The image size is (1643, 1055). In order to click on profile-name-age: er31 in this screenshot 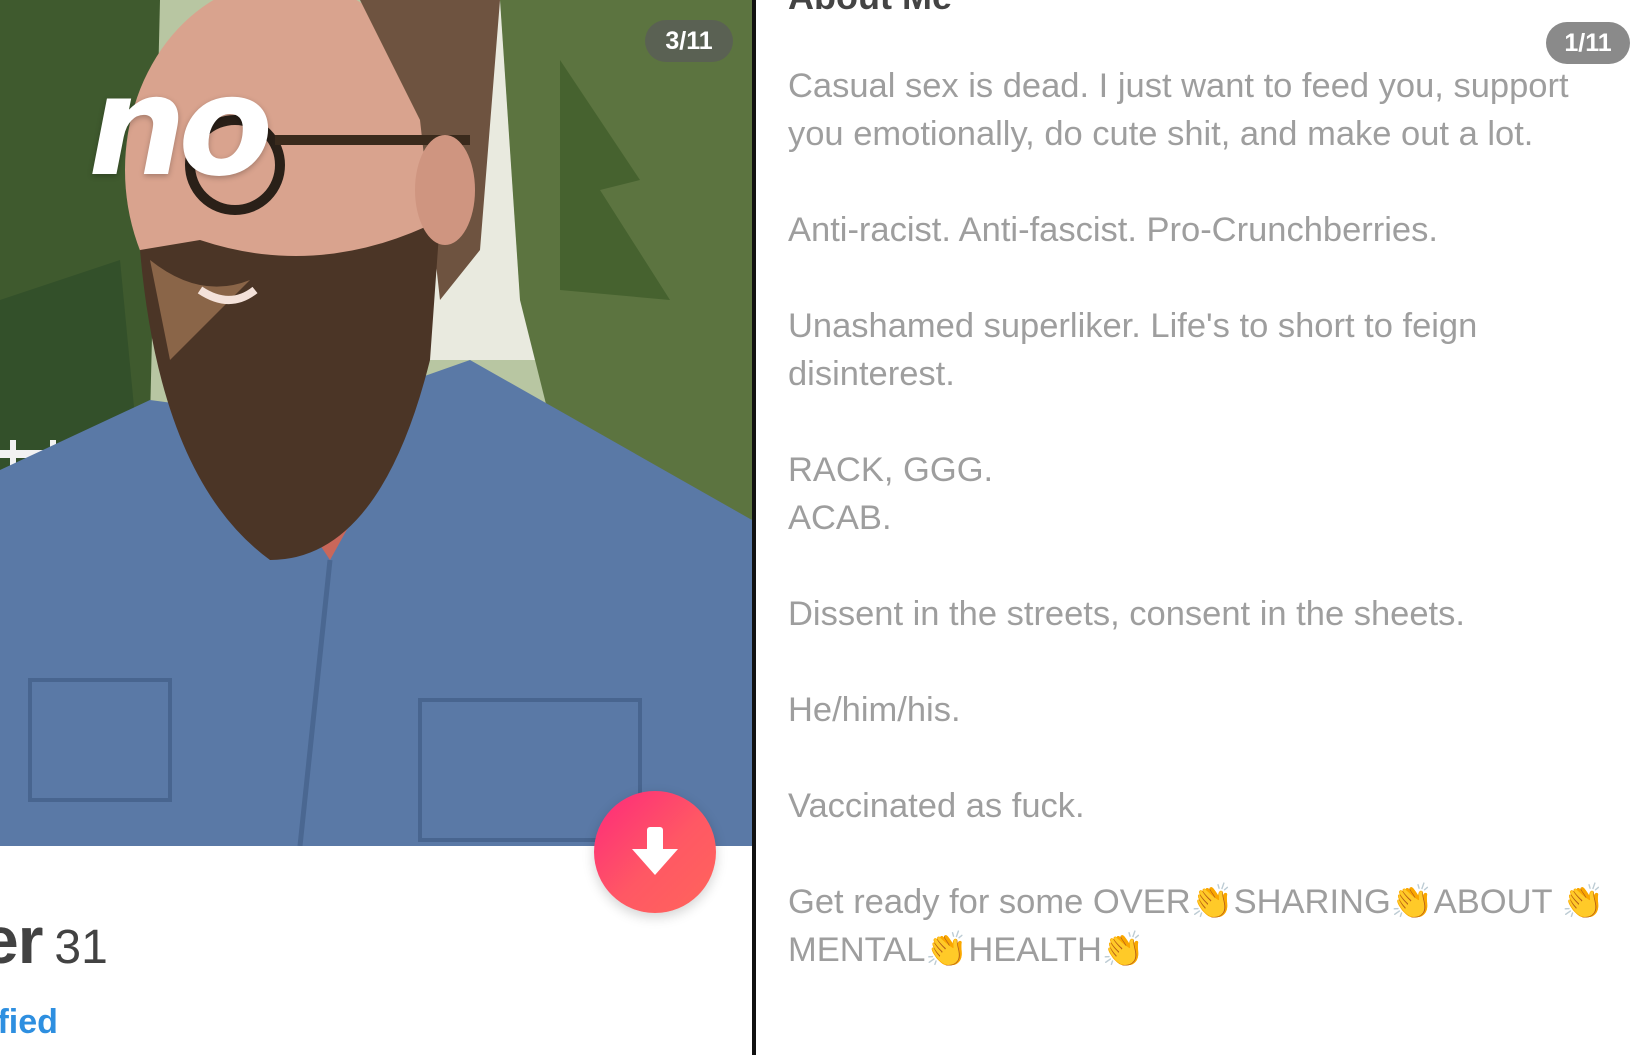, I will do `click(54, 940)`.